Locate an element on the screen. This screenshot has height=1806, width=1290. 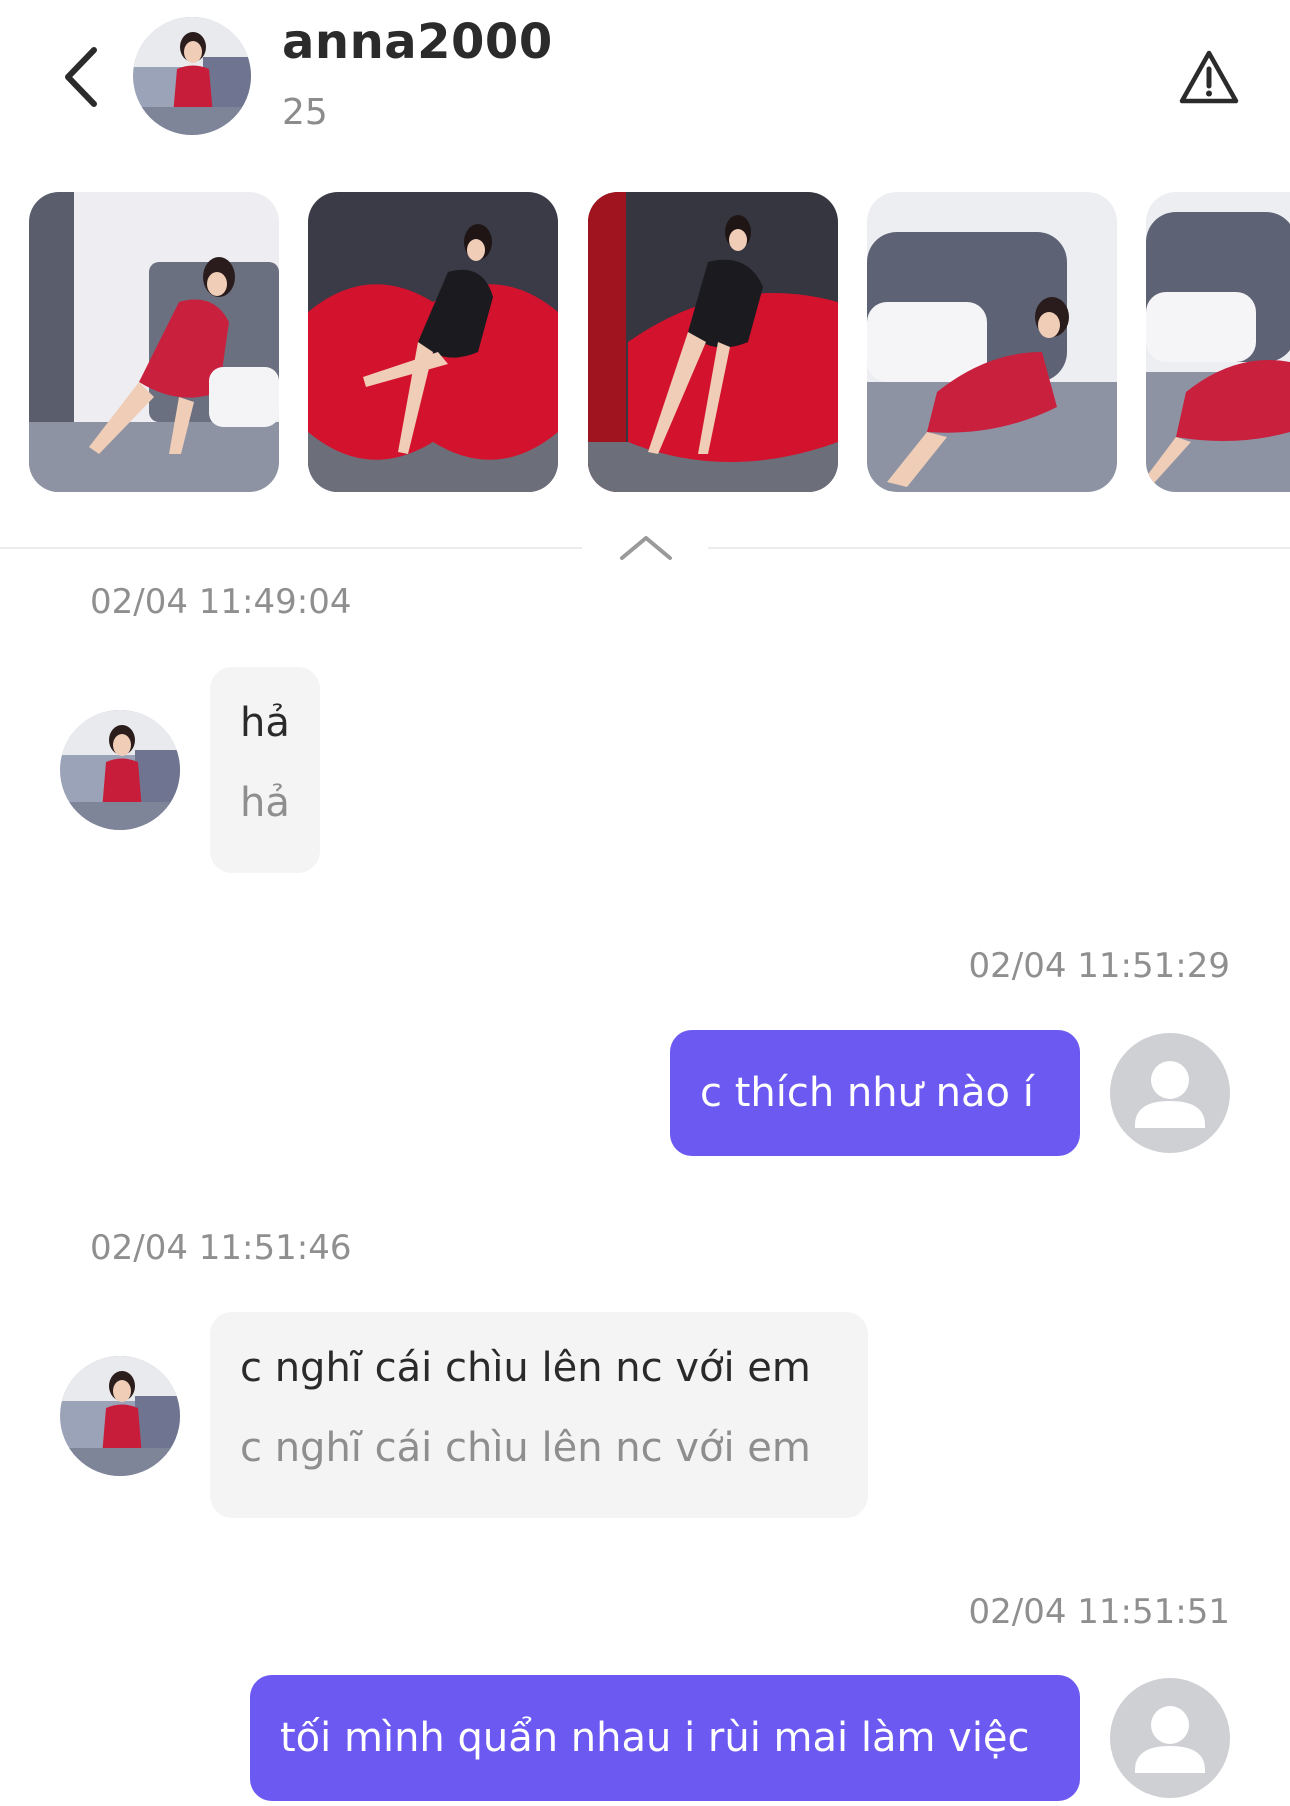
collapse-gallery-button is located at coordinates (646, 547).